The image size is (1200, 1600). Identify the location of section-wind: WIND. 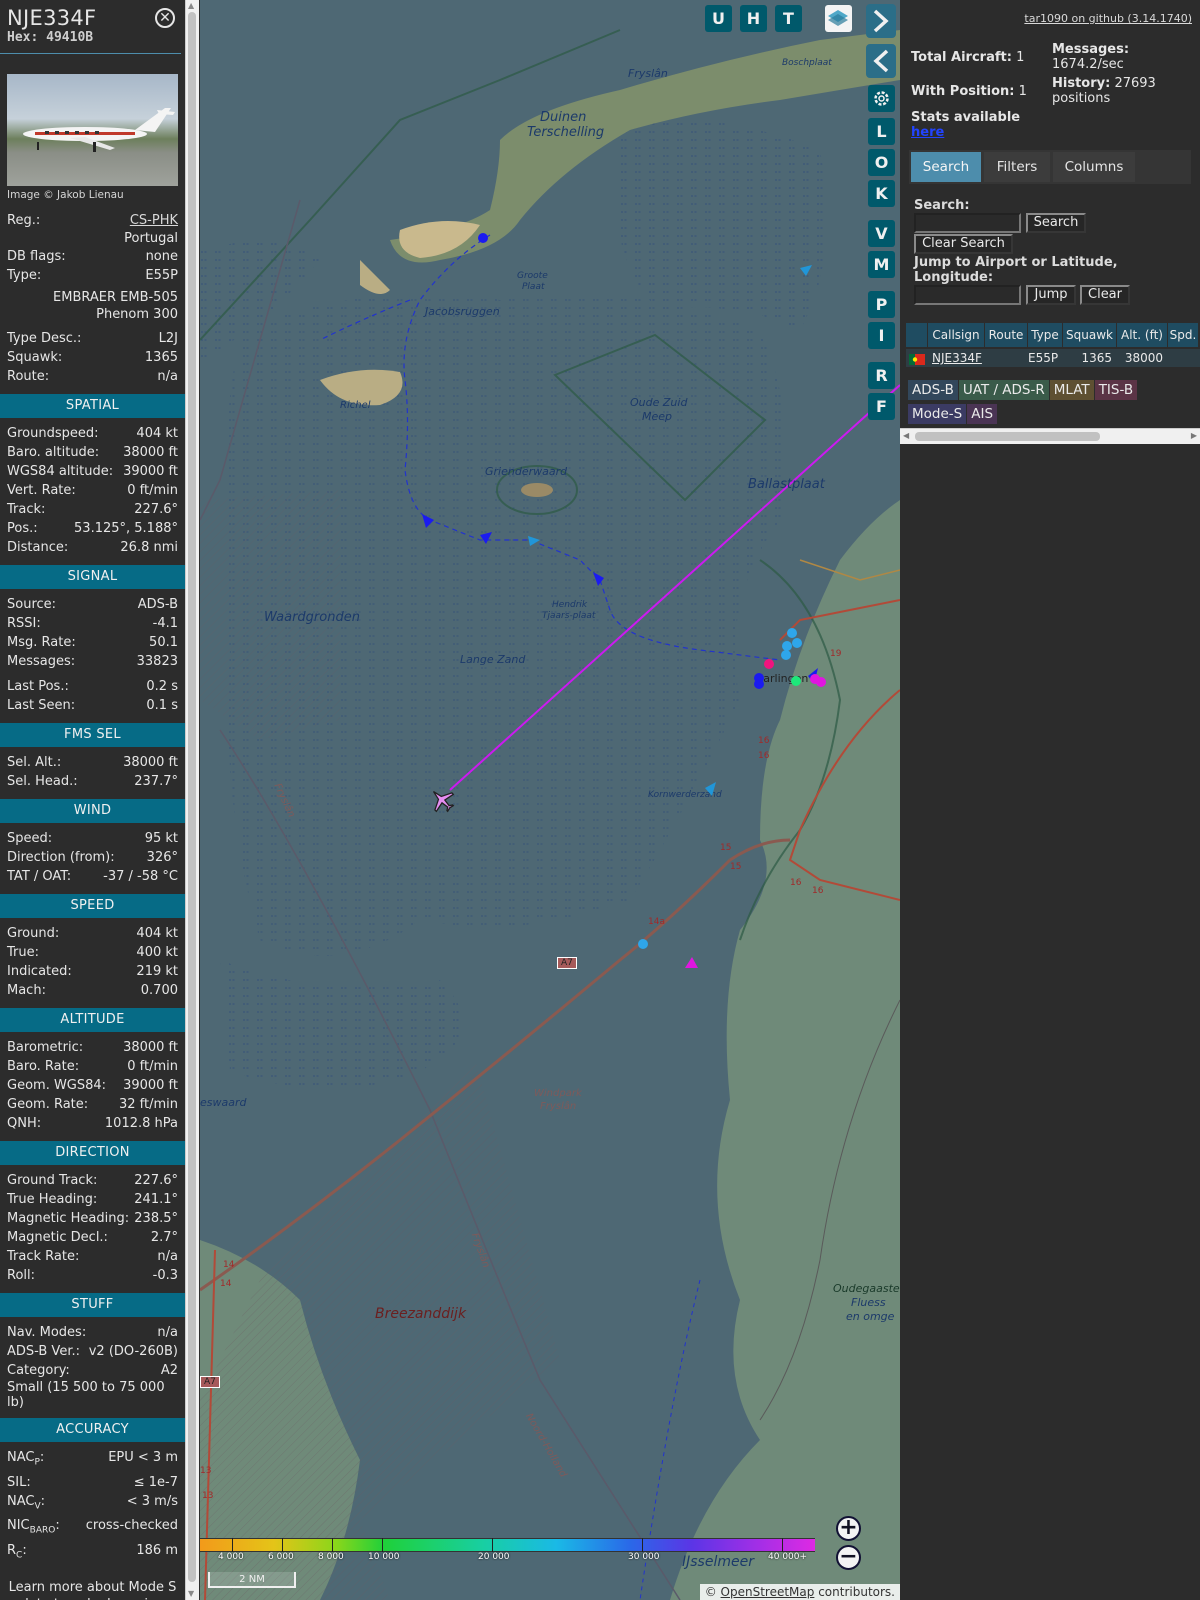
(92, 811).